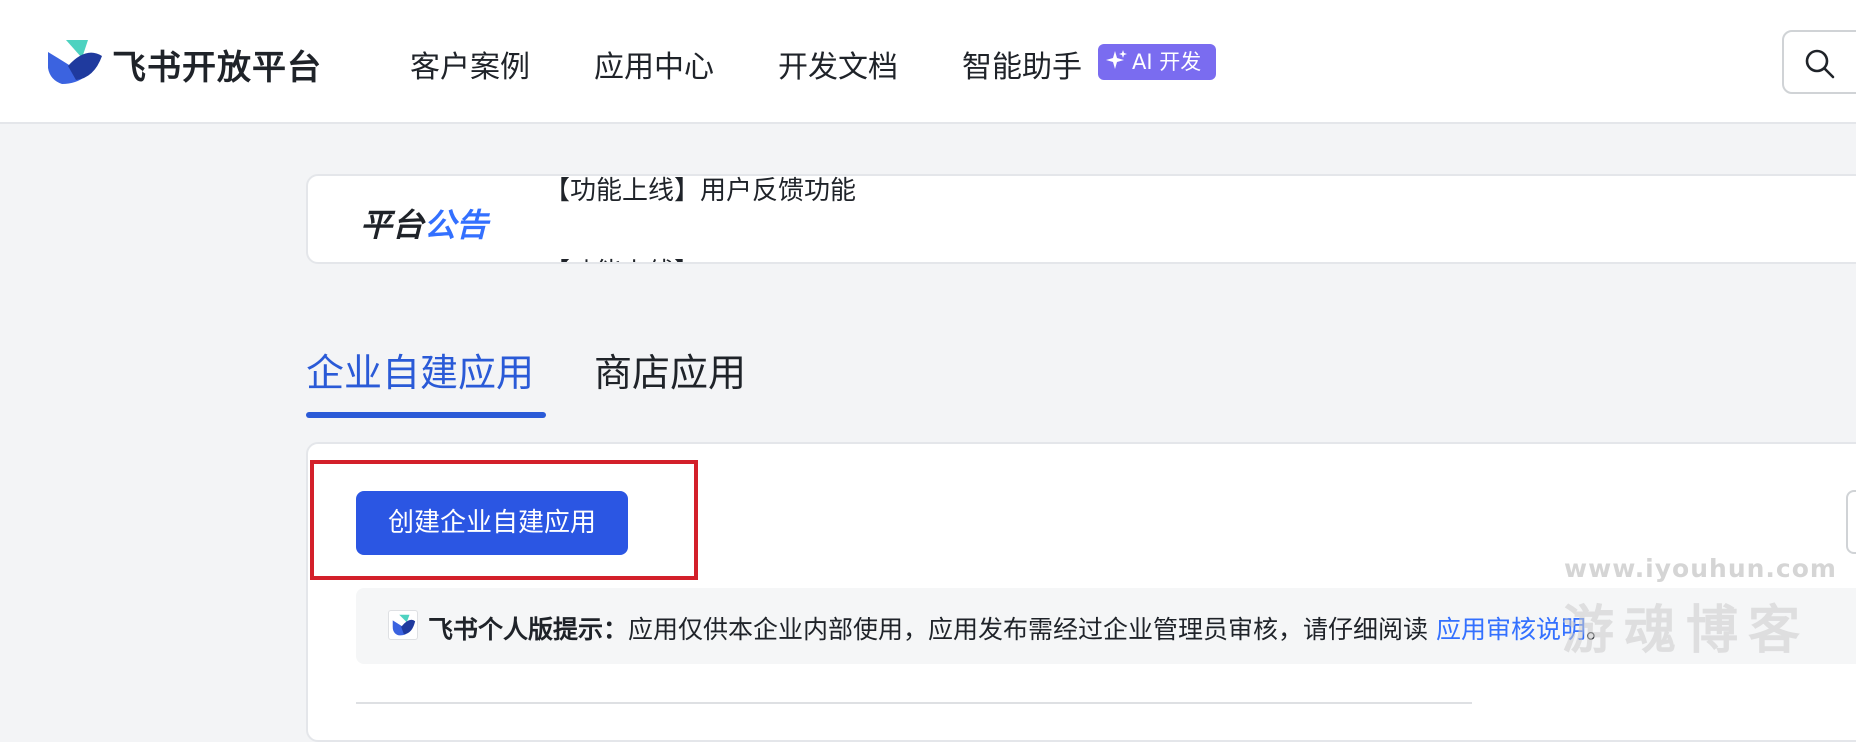 This screenshot has height=742, width=1856. What do you see at coordinates (1686, 630) in the screenshot?
I see `watermark-name: 游魂博客` at bounding box center [1686, 630].